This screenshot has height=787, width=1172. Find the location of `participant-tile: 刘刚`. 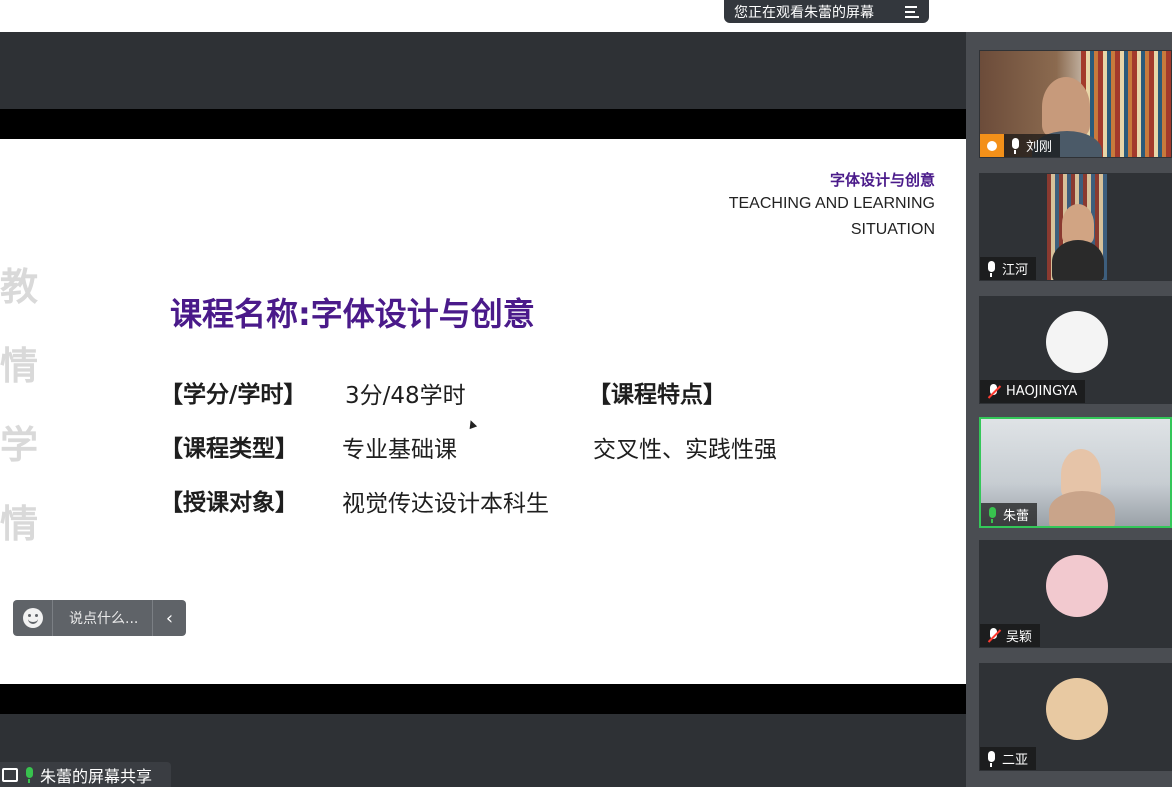

participant-tile: 刘刚 is located at coordinates (1075, 104).